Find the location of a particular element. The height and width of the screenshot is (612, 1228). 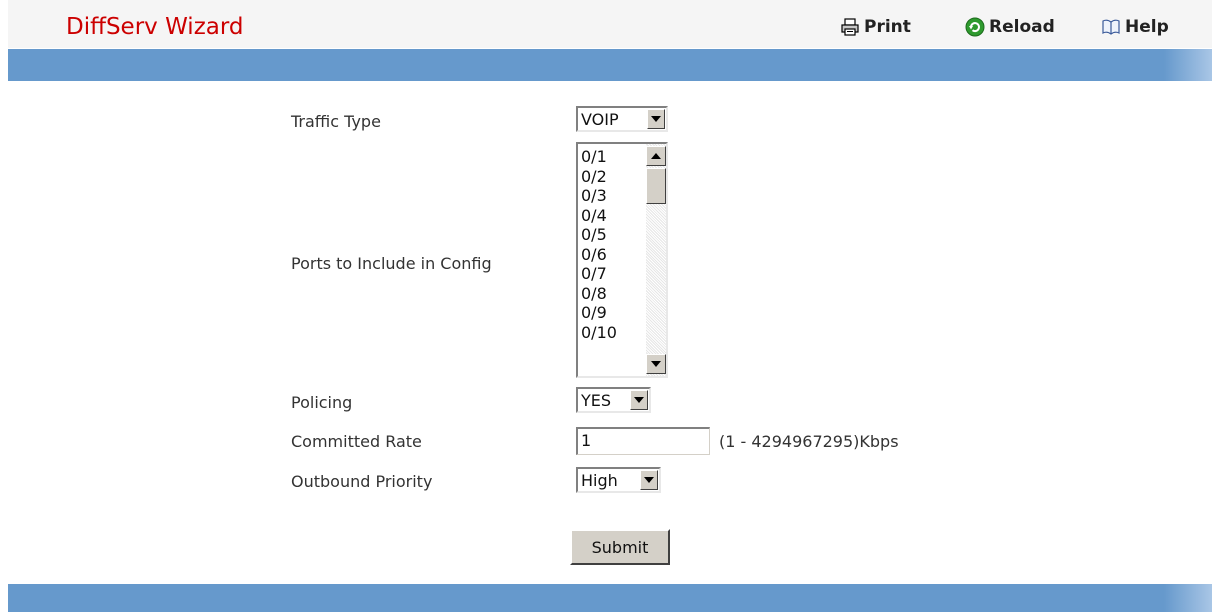

list-item: 0/5 is located at coordinates (612, 235).